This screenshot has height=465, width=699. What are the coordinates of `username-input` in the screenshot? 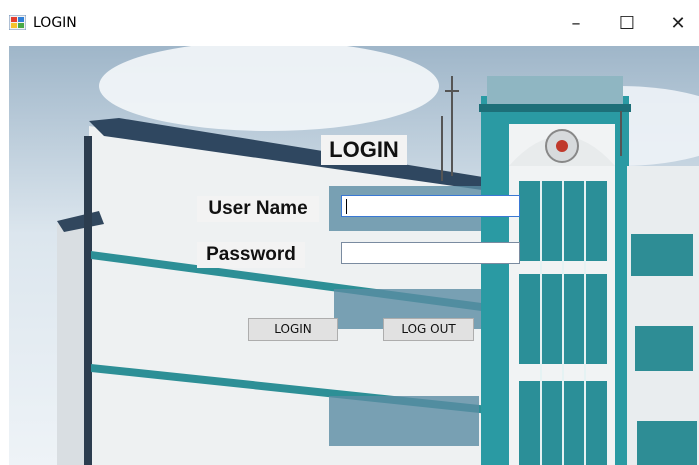 It's located at (430, 206).